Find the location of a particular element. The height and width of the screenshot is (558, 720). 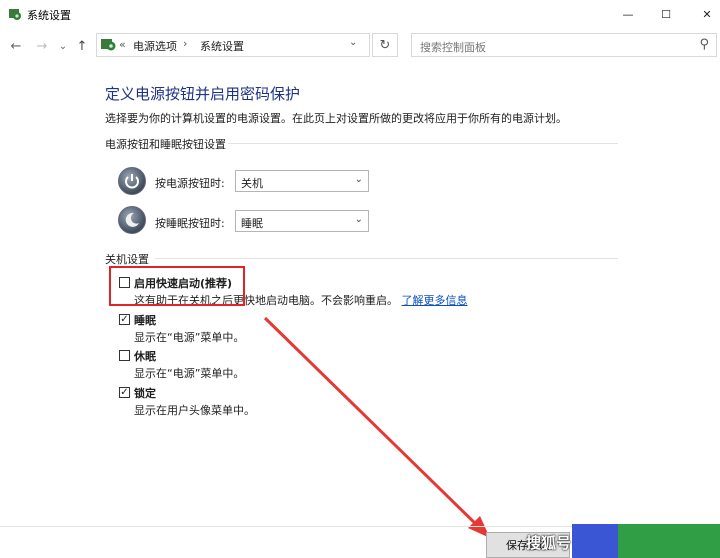

annotation-arrow is located at coordinates (376, 427).